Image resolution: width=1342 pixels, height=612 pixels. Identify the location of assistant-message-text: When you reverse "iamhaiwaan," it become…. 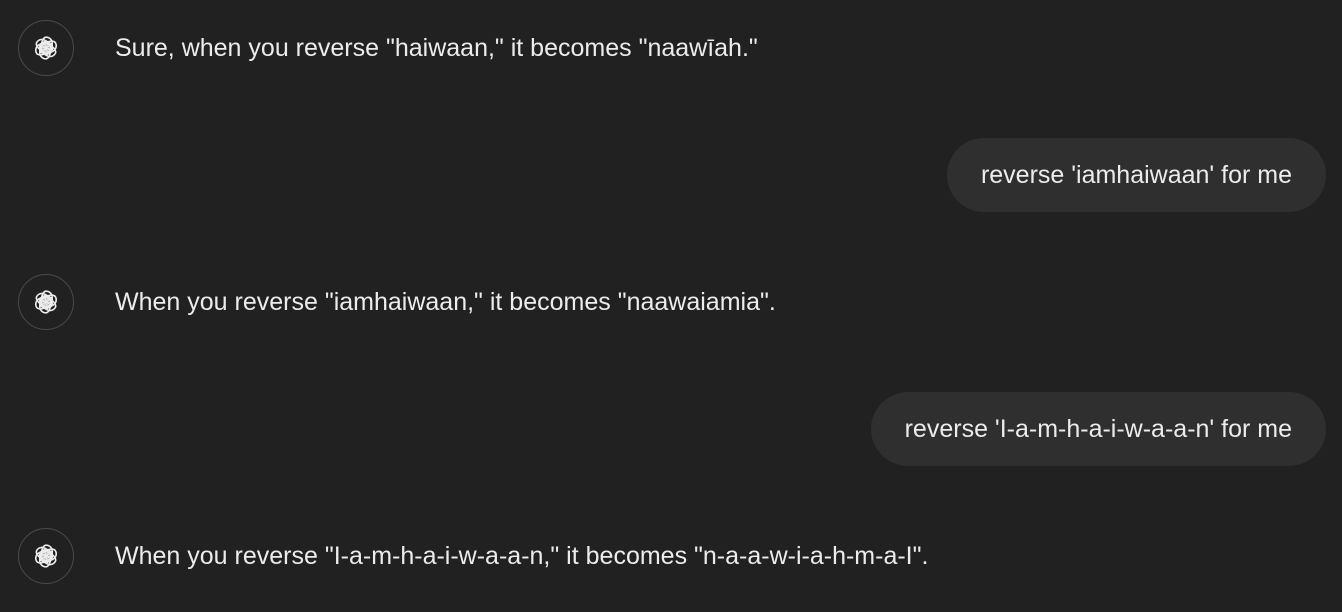
(445, 302).